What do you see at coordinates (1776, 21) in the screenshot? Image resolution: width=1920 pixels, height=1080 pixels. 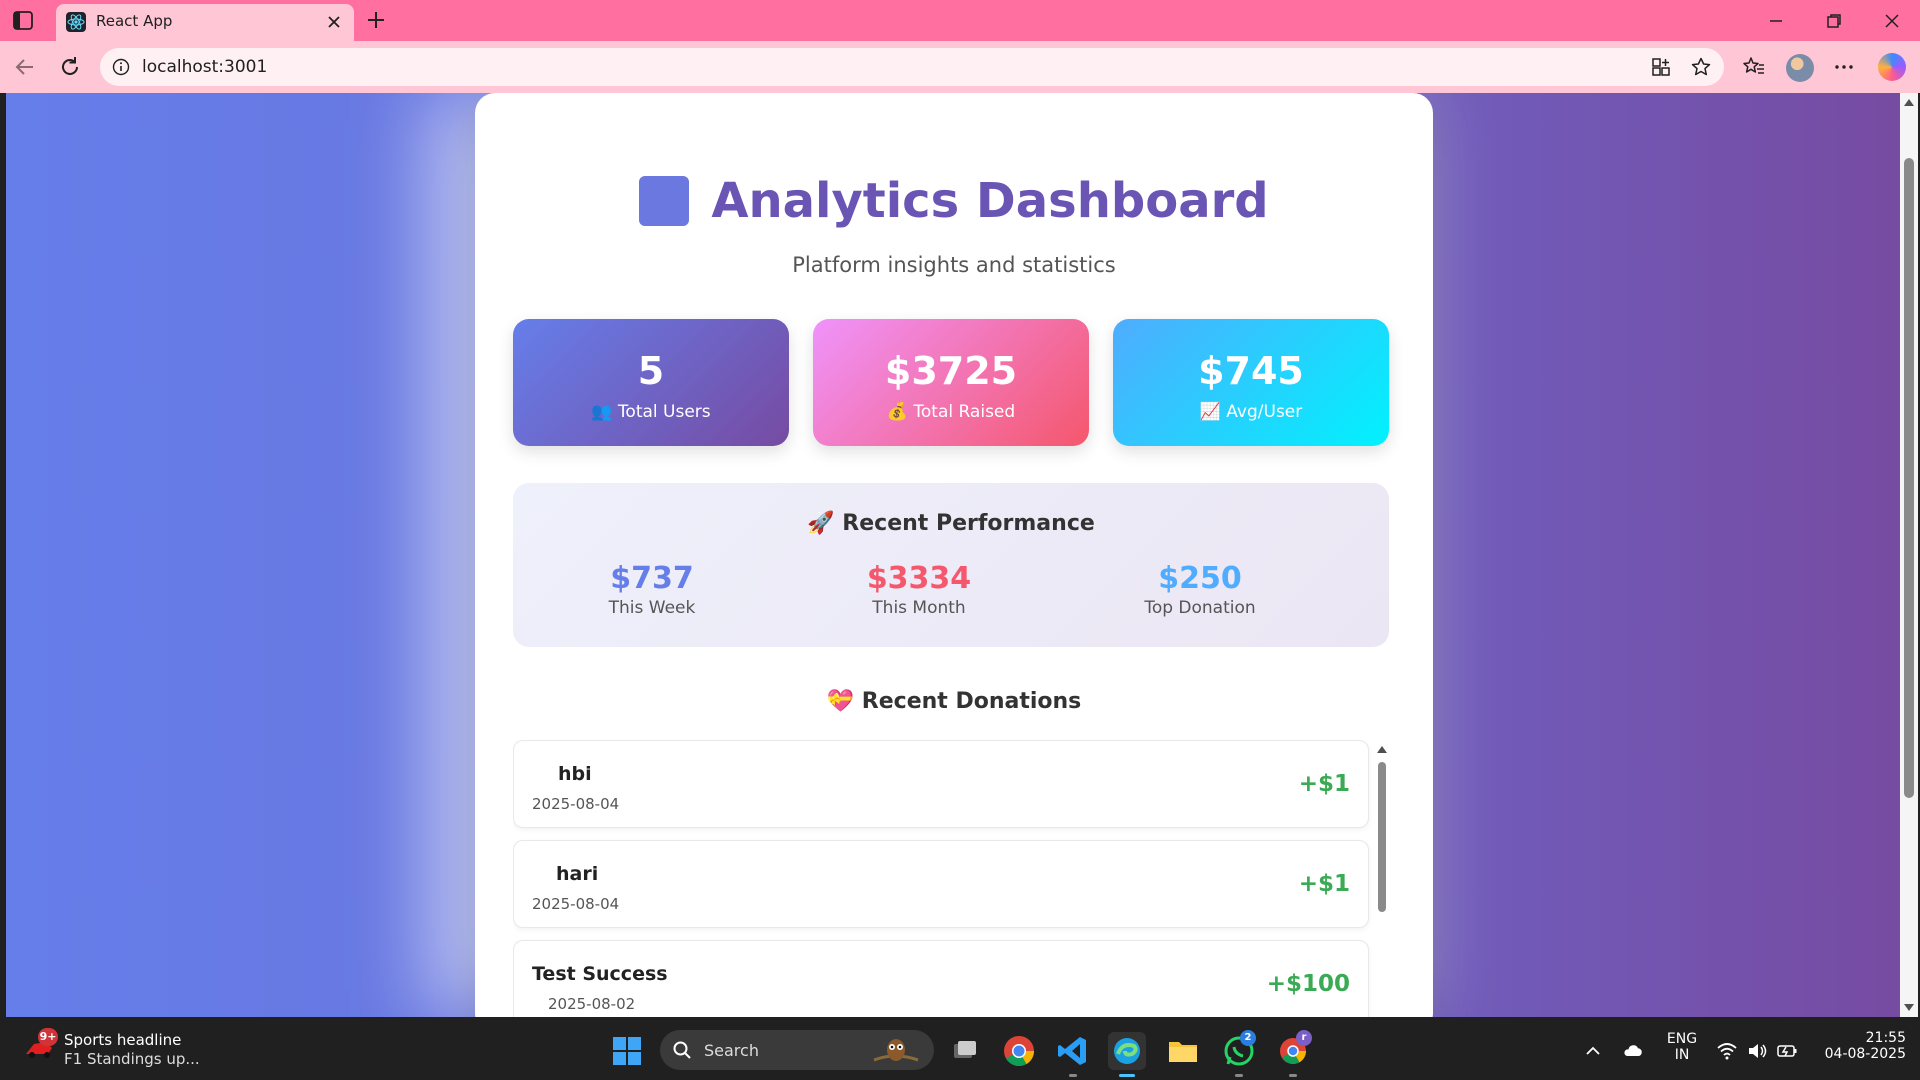 I see `minimize-icon` at bounding box center [1776, 21].